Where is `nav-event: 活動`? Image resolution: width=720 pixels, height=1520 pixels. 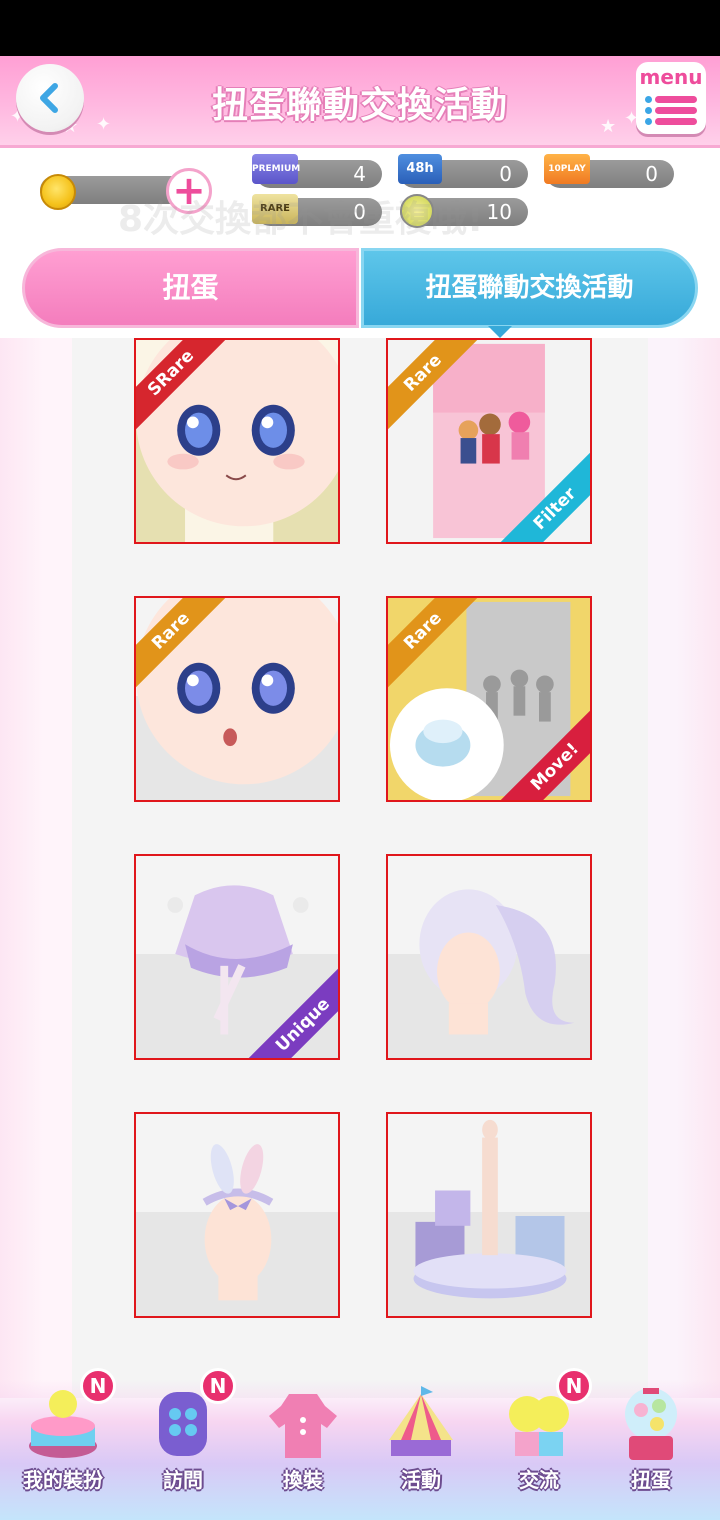 nav-event: 活動 is located at coordinates (421, 1440).